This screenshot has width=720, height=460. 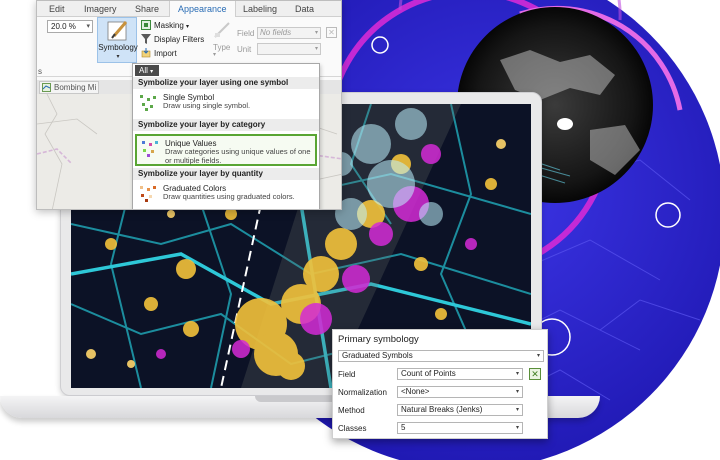 I want to click on map-icon, so click(x=46, y=87).